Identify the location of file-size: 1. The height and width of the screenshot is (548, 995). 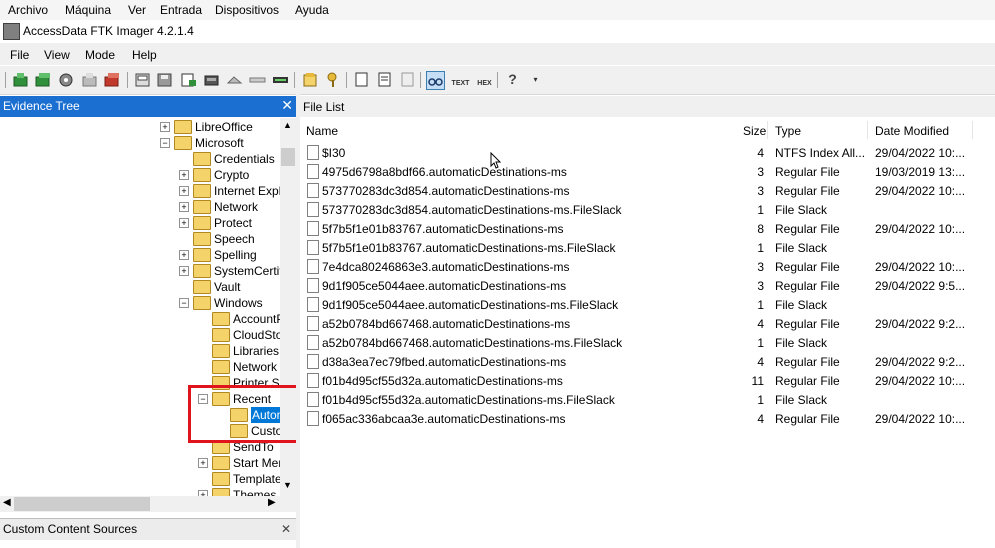
(760, 305).